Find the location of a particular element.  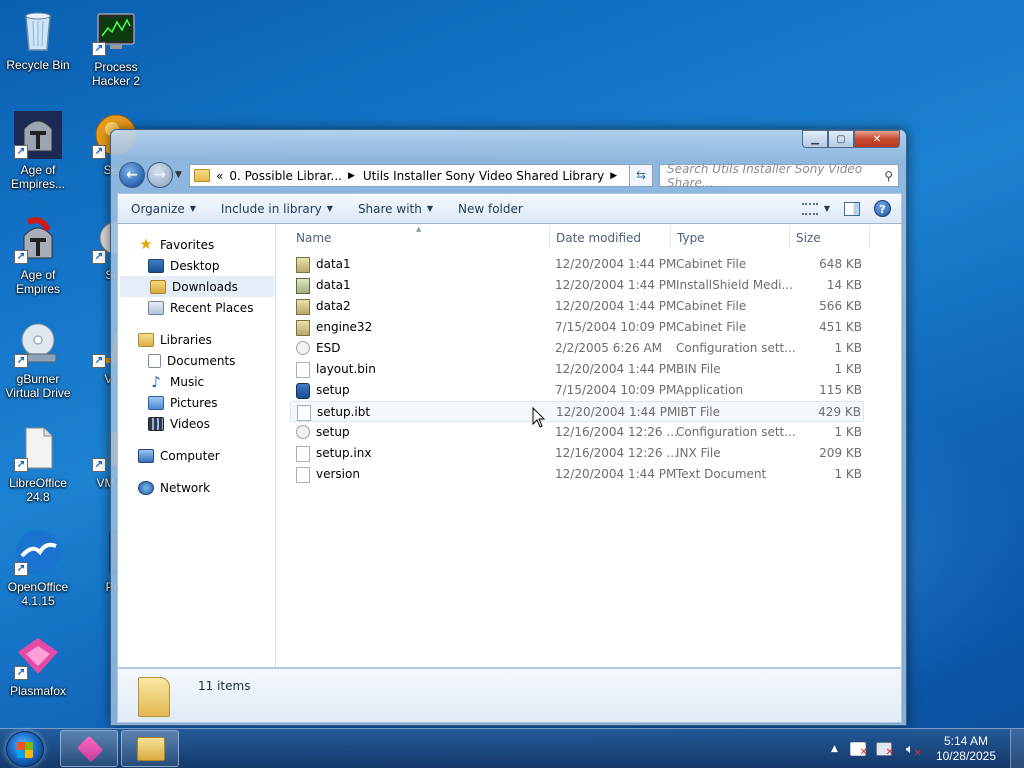

desktop-icon-process-hacker: ↗ Process Hacker 2 is located at coordinates (116, 48).